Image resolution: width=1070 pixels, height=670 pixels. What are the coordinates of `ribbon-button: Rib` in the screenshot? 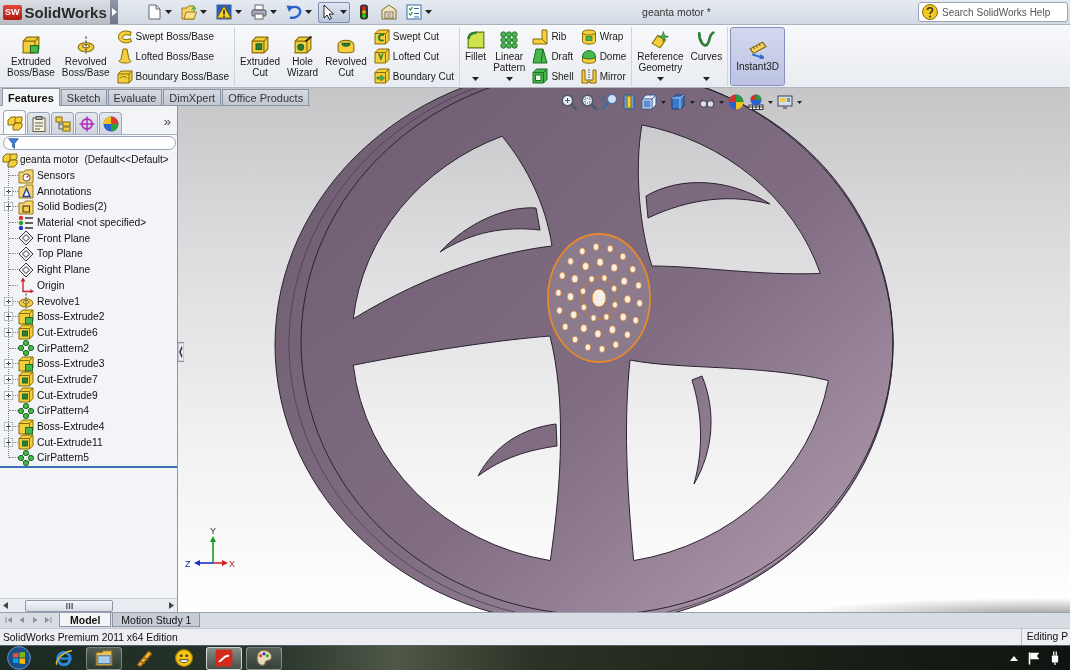 It's located at (553, 36).